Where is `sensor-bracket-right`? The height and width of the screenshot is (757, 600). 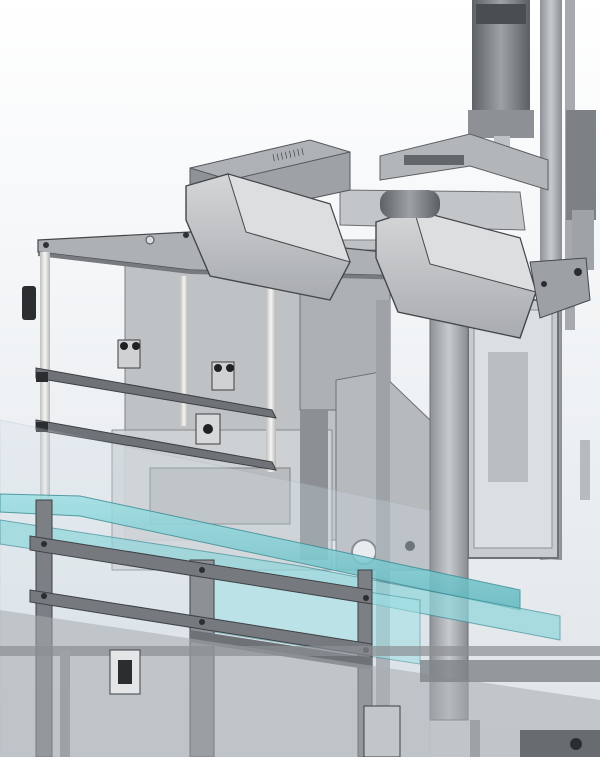
sensor-bracket-right is located at coordinates (223, 376).